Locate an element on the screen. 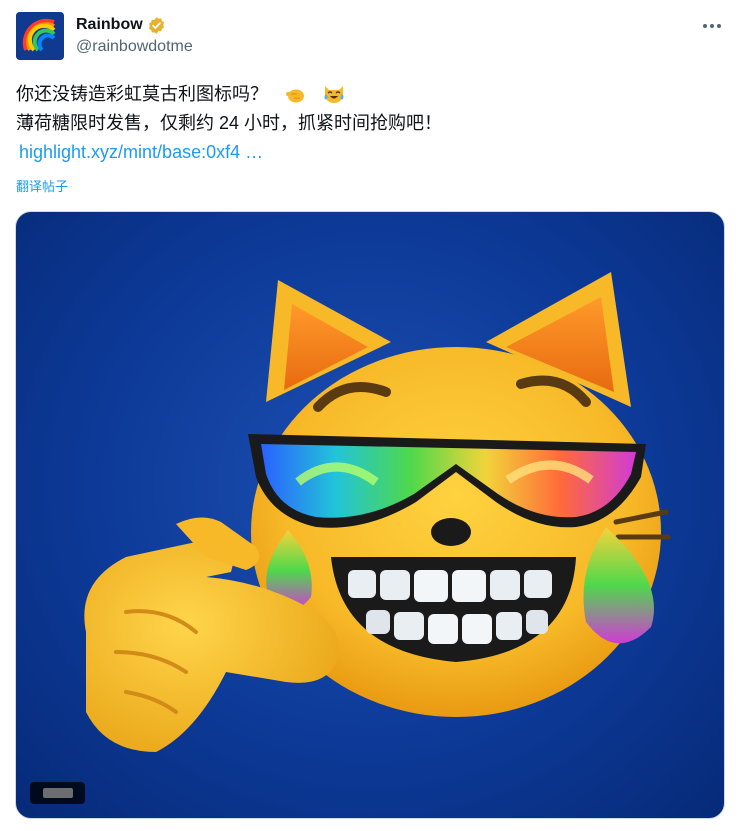 The image size is (744, 831). tweet-header: Rainbow @rainbowdotme is located at coordinates (134, 35).